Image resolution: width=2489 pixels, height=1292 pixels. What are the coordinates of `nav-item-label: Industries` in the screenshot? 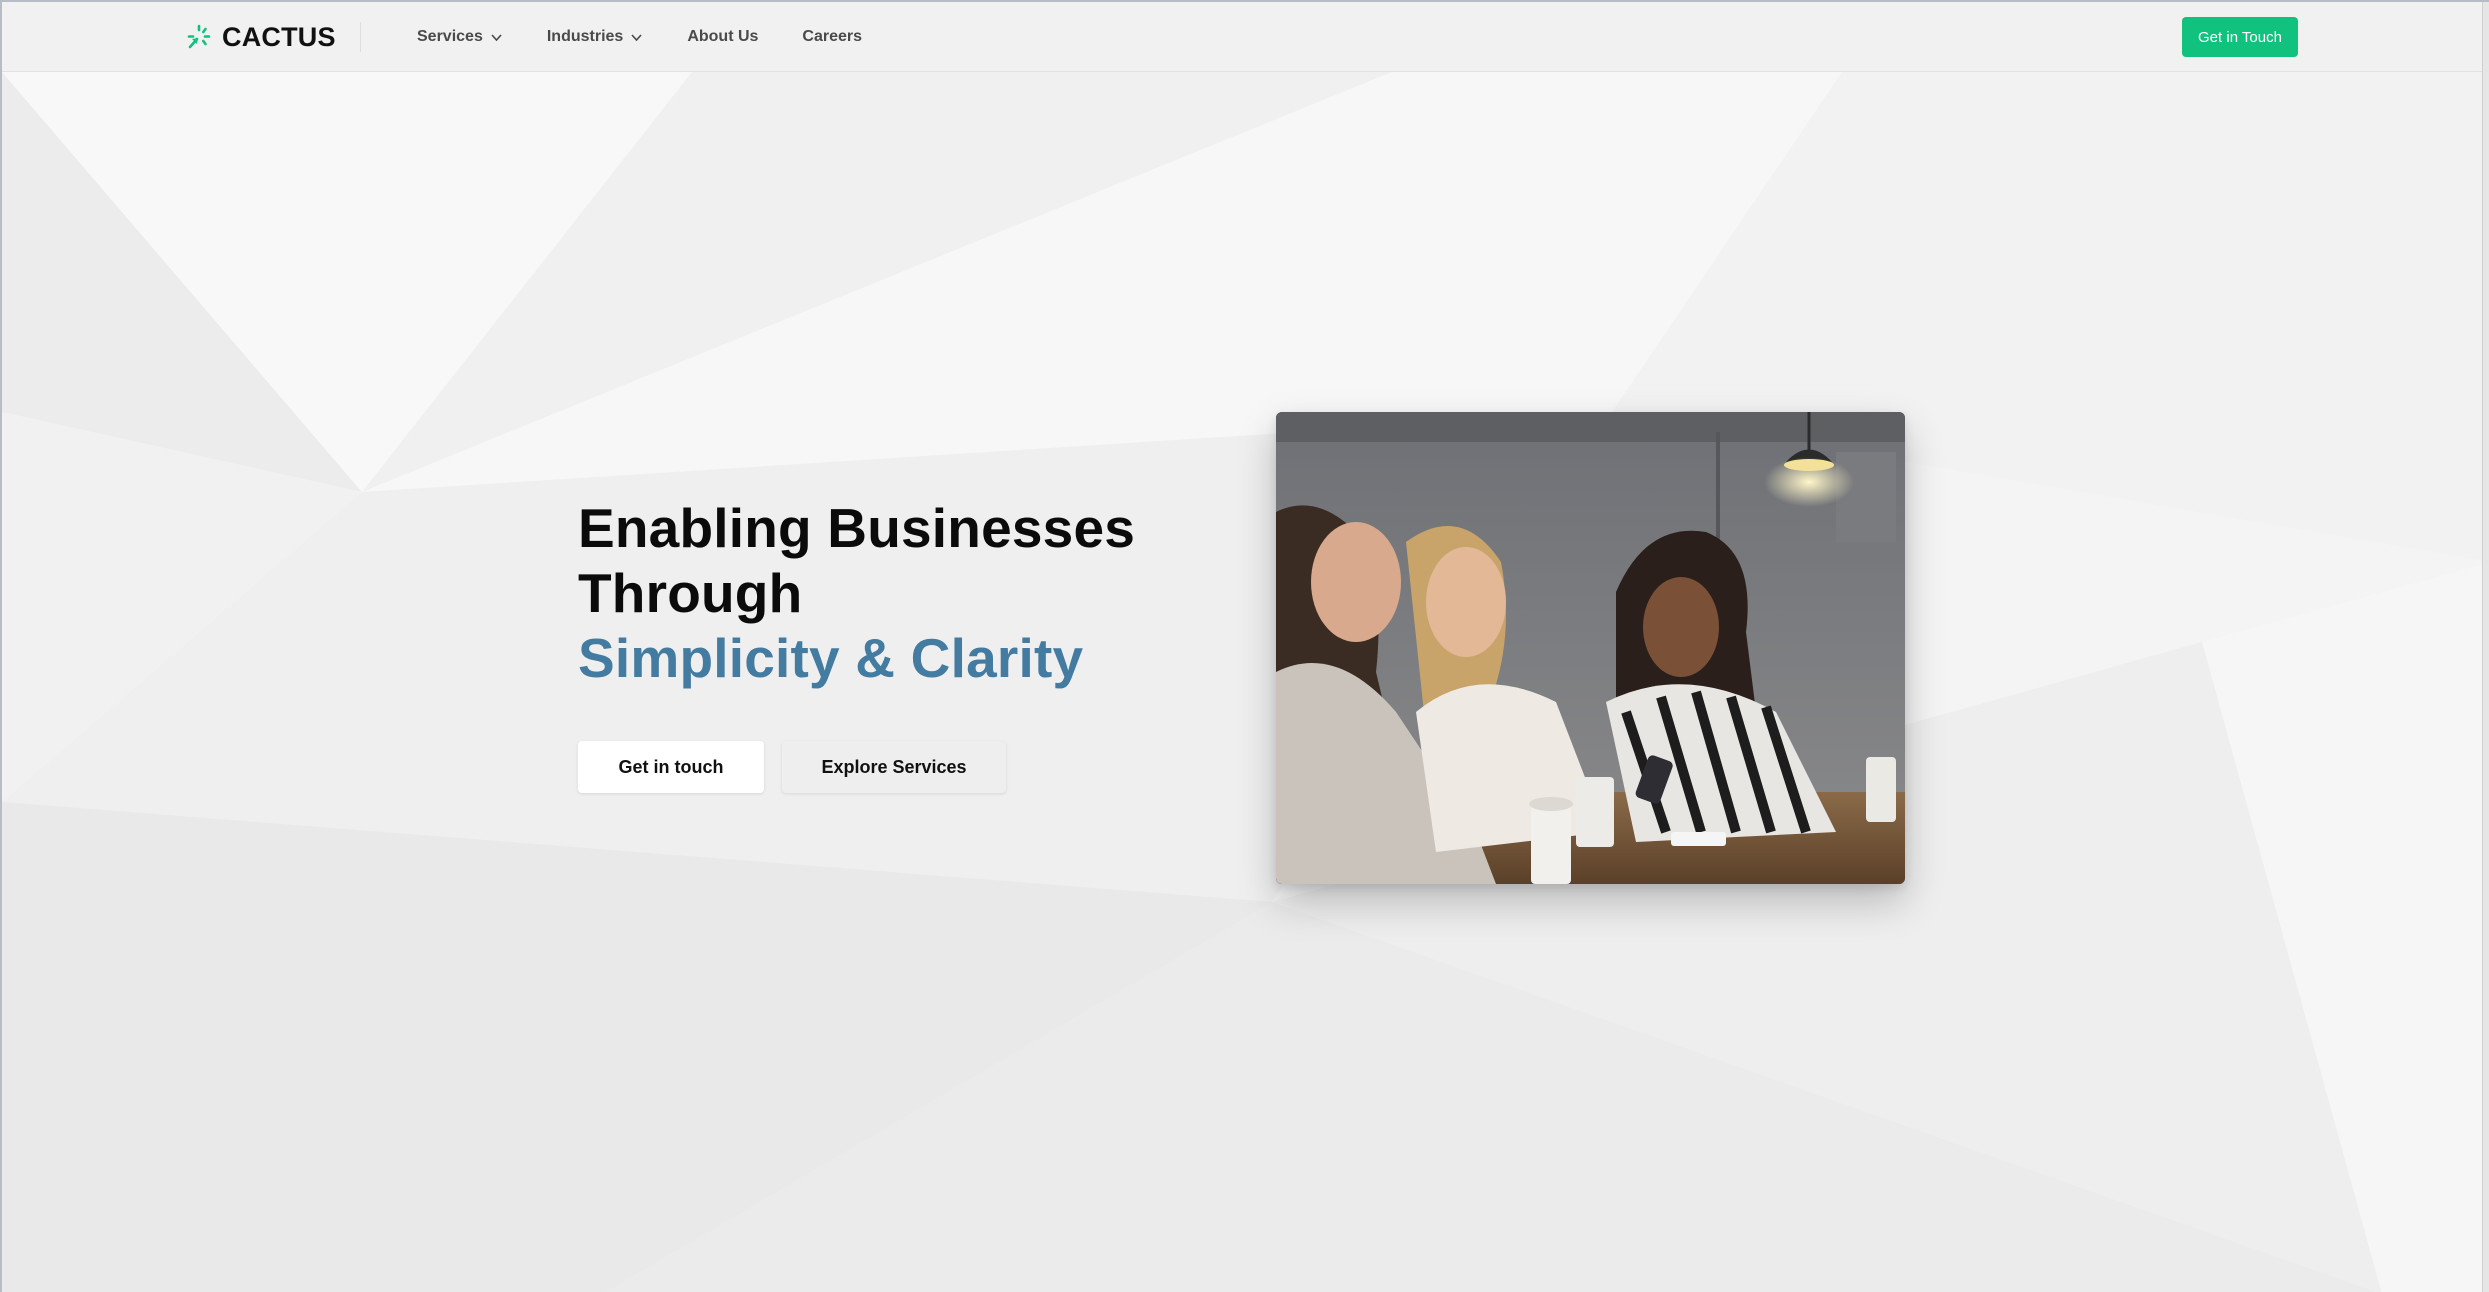 It's located at (585, 36).